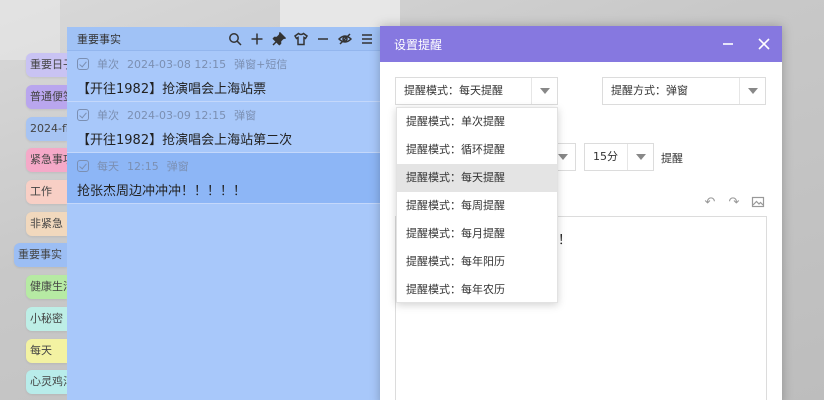 This screenshot has width=824, height=400. What do you see at coordinates (177, 115) in the screenshot?
I see `note-date: 2024-03-09 12:15` at bounding box center [177, 115].